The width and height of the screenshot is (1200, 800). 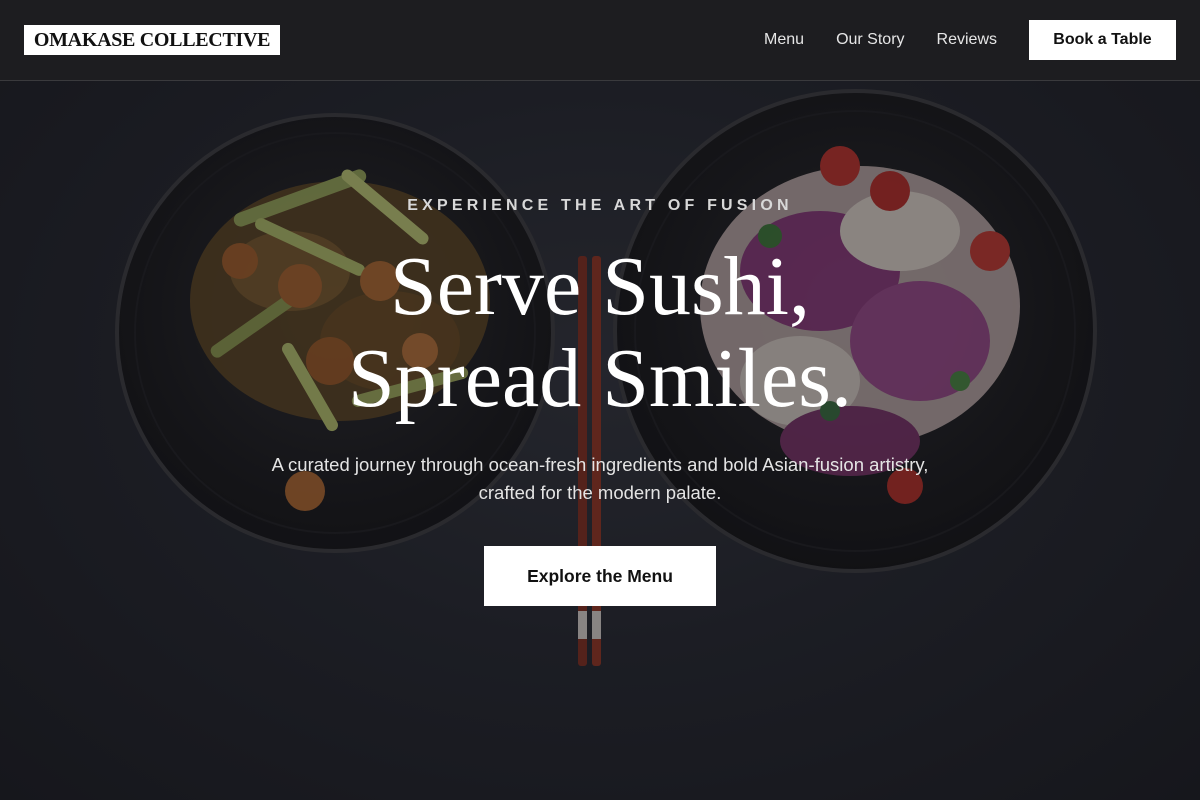 I want to click on main-nav: Menu Our Story Reviews Book a Table, so click(x=970, y=40).